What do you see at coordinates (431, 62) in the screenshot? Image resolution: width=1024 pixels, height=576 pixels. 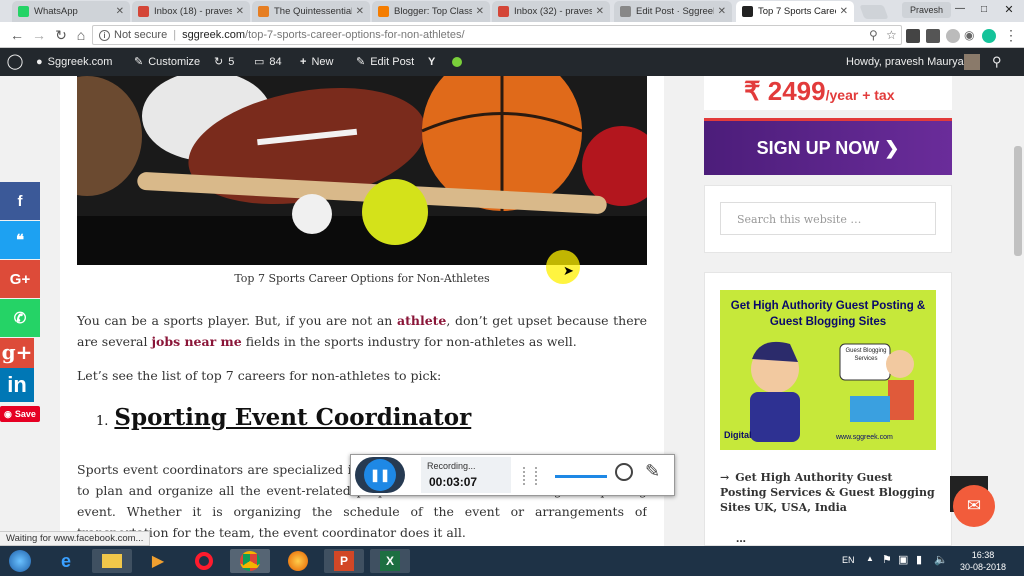 I see `yoast-icon: Y` at bounding box center [431, 62].